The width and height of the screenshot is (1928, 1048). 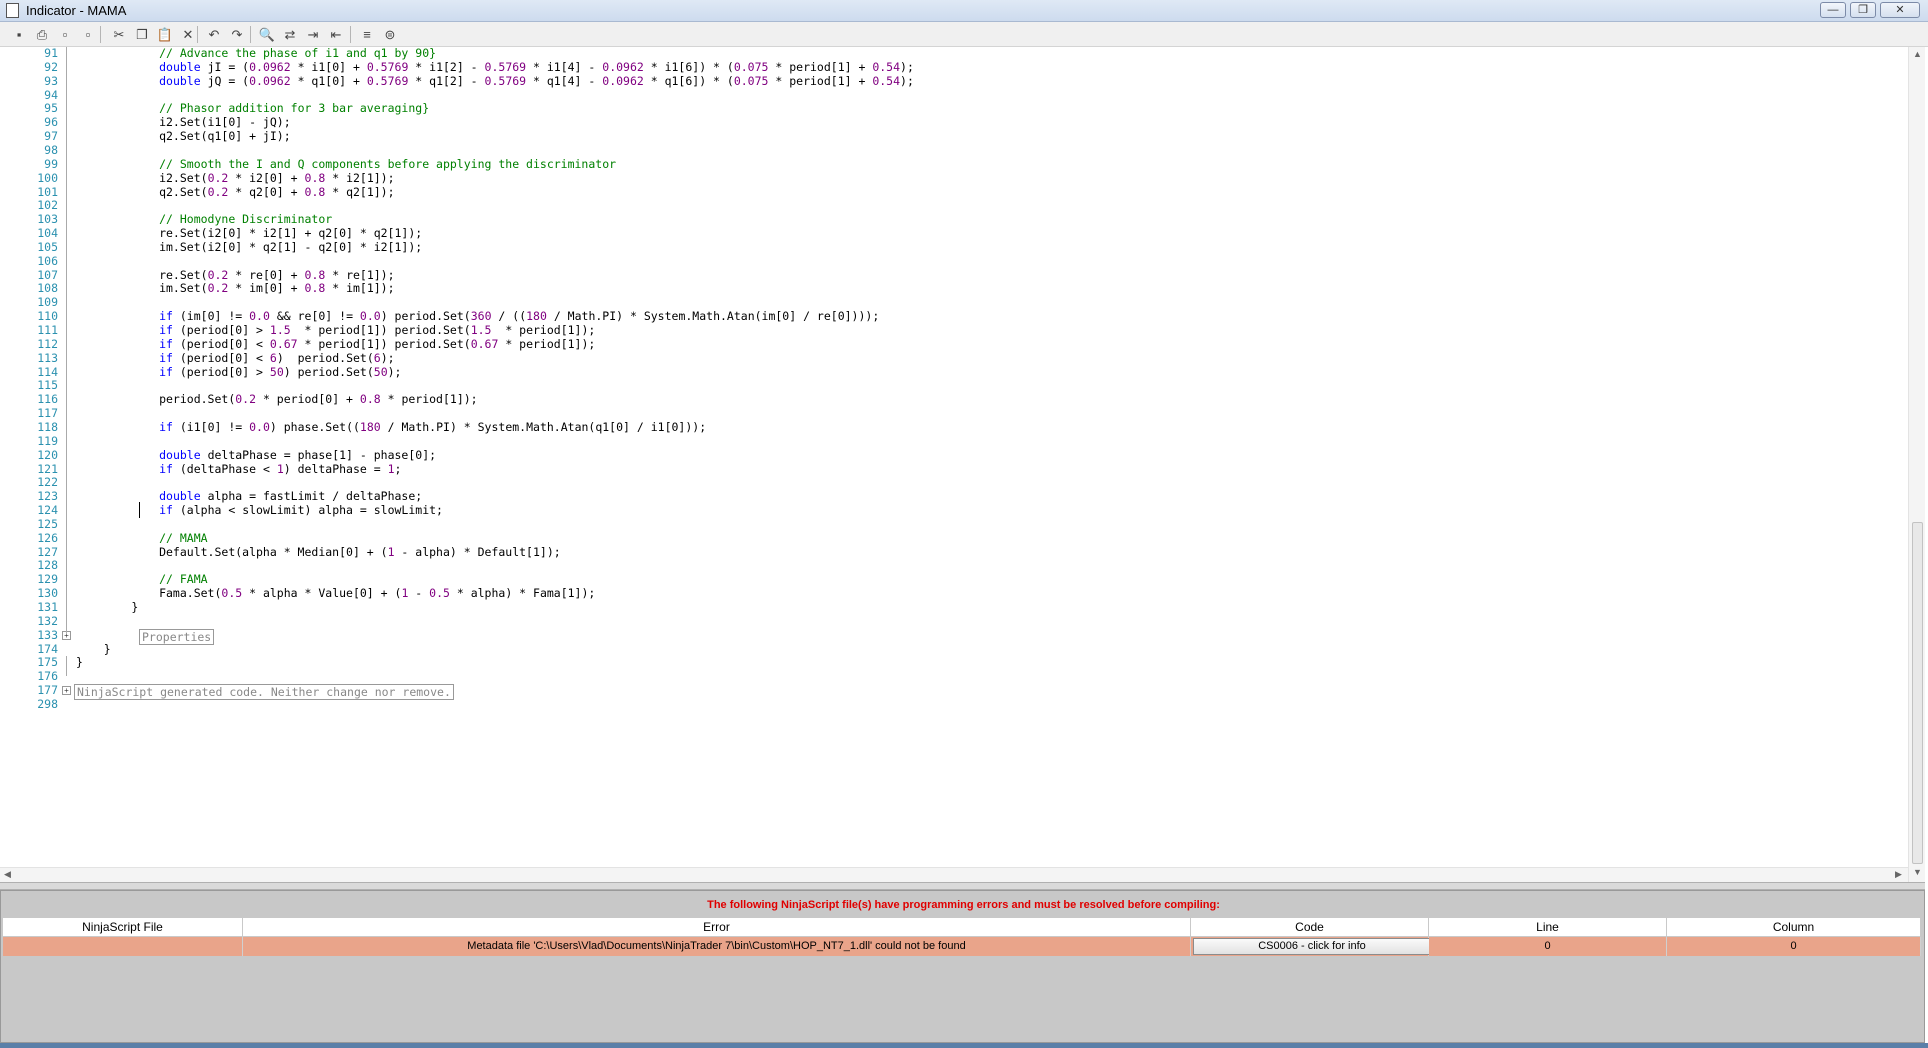 I want to click on expand-region-icon: +, so click(x=66, y=691).